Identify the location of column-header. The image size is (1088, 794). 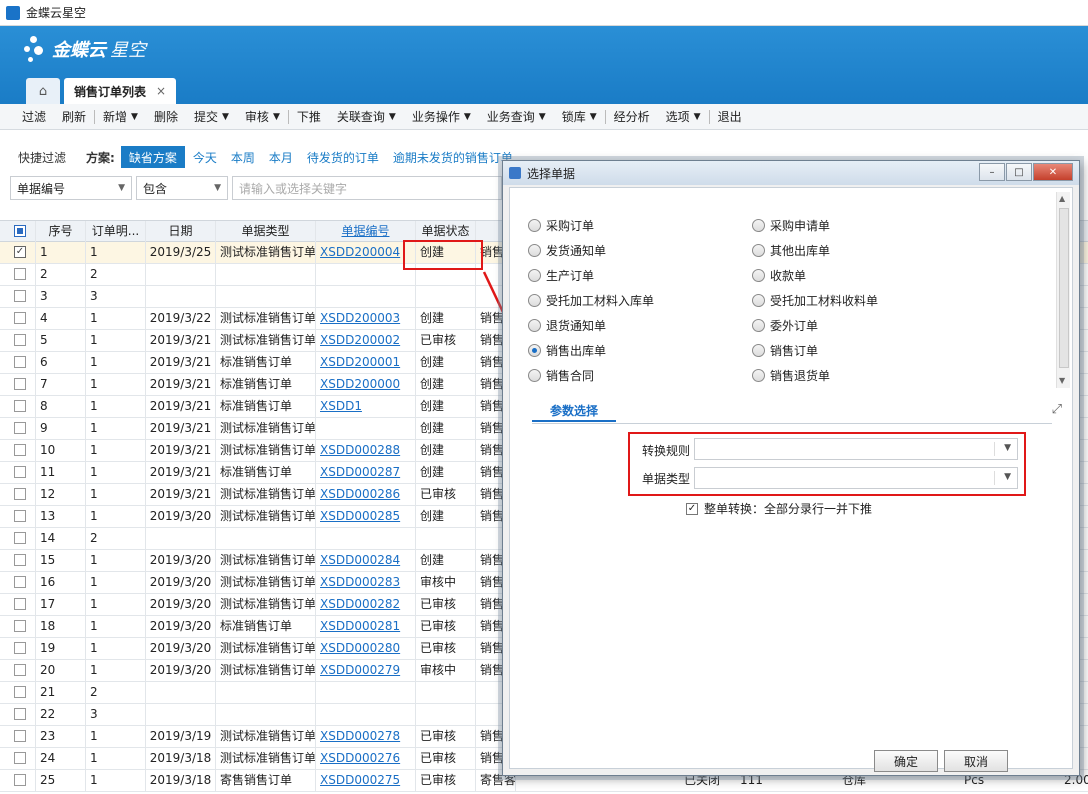
(18, 231).